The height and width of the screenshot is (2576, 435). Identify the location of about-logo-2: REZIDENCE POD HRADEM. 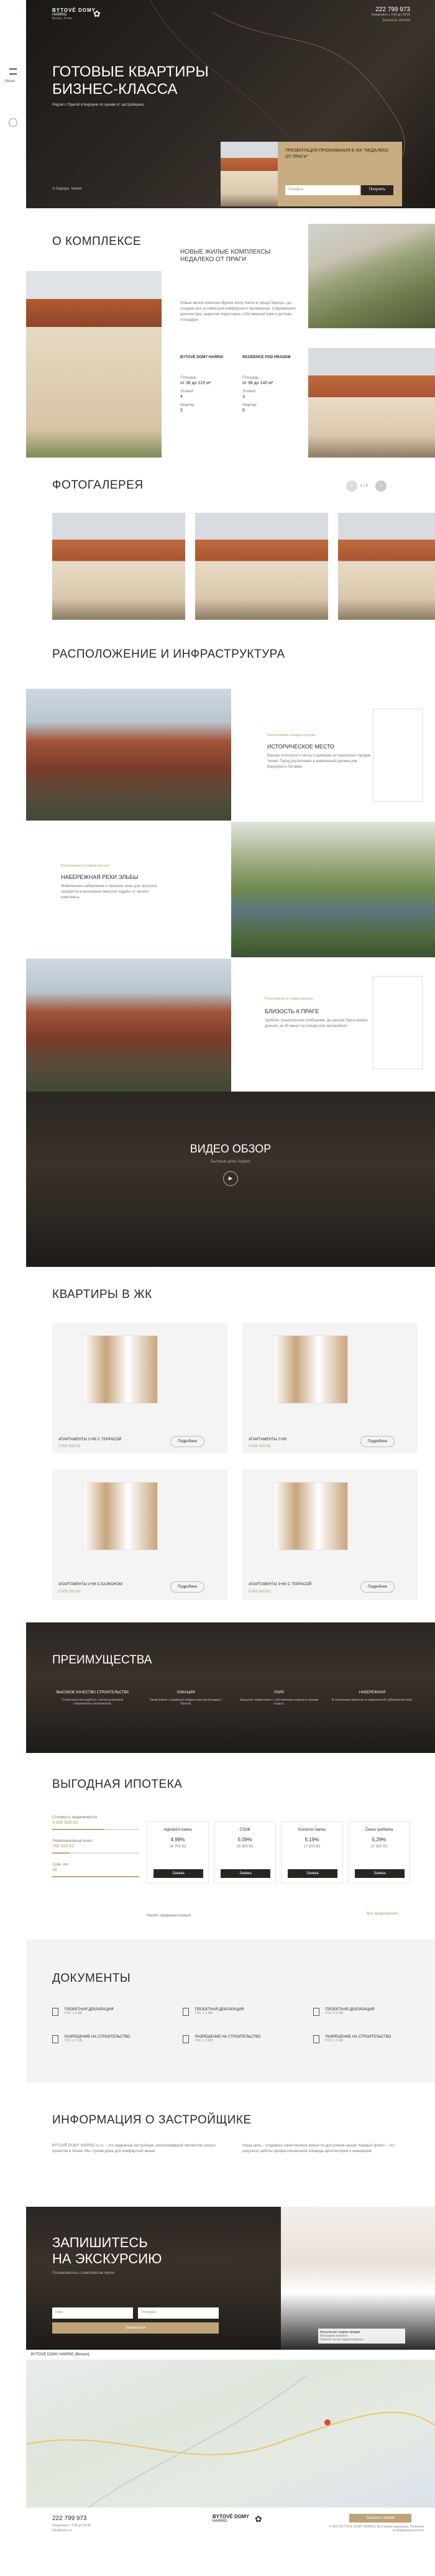
(266, 357).